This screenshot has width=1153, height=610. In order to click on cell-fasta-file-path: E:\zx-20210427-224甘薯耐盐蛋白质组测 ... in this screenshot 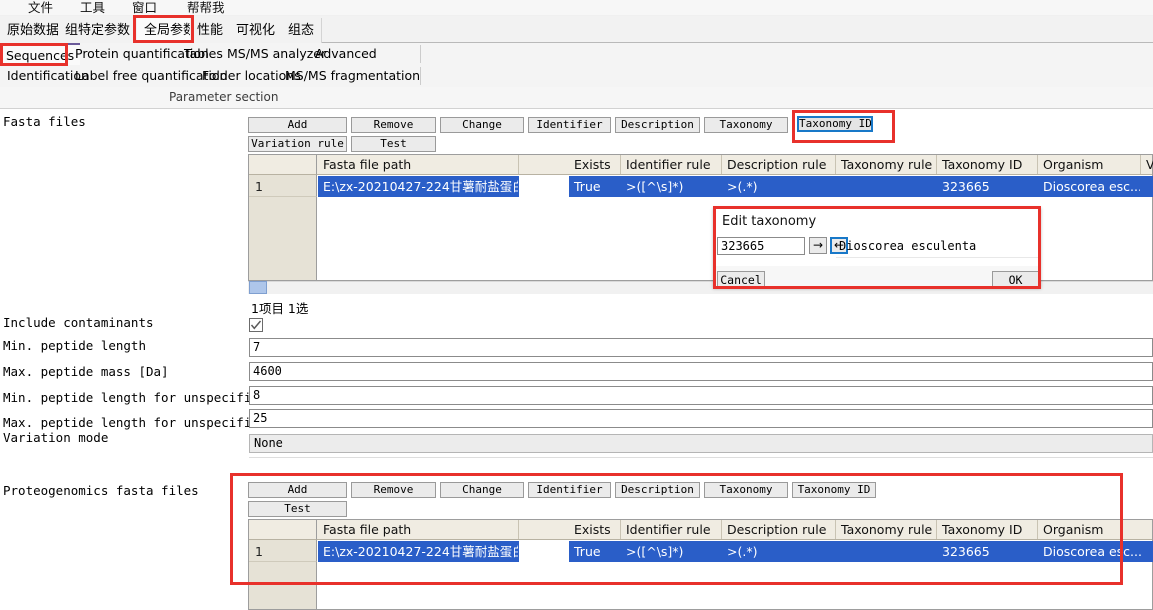, I will do `click(418, 186)`.